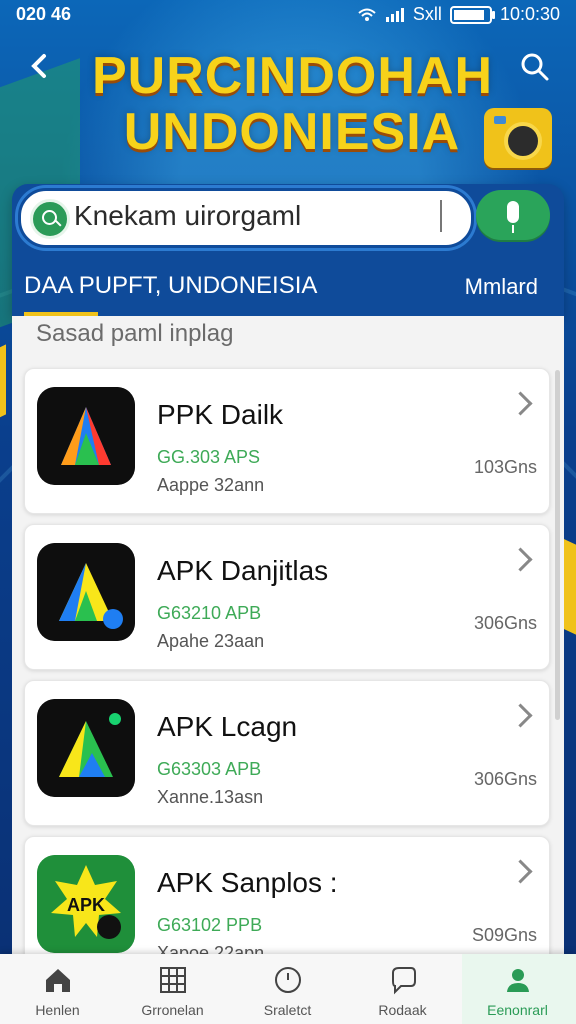 This screenshot has width=576, height=1024. What do you see at coordinates (209, 613) in the screenshot?
I see `app-meta: G63210 APB` at bounding box center [209, 613].